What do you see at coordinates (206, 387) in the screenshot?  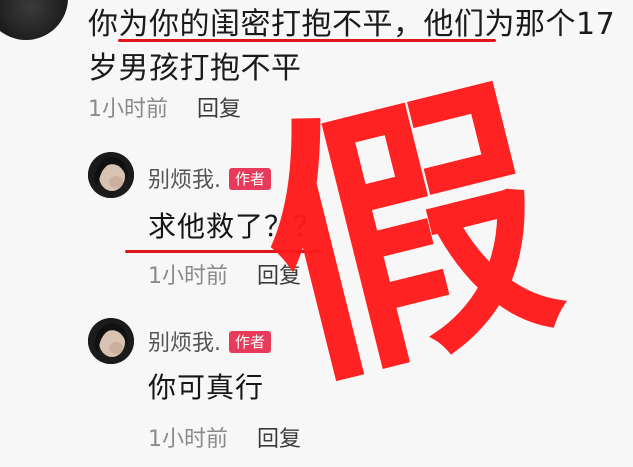 I see `reply-text: 你可真行` at bounding box center [206, 387].